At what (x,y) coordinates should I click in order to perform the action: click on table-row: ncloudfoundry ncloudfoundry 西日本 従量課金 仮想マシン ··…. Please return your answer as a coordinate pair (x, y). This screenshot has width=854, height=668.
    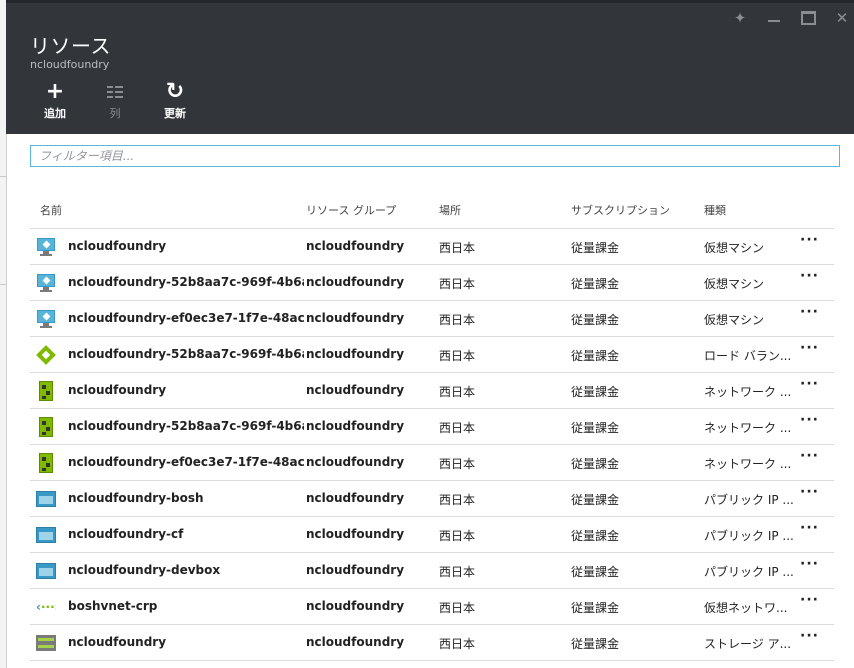
    Looking at the image, I should click on (432, 246).